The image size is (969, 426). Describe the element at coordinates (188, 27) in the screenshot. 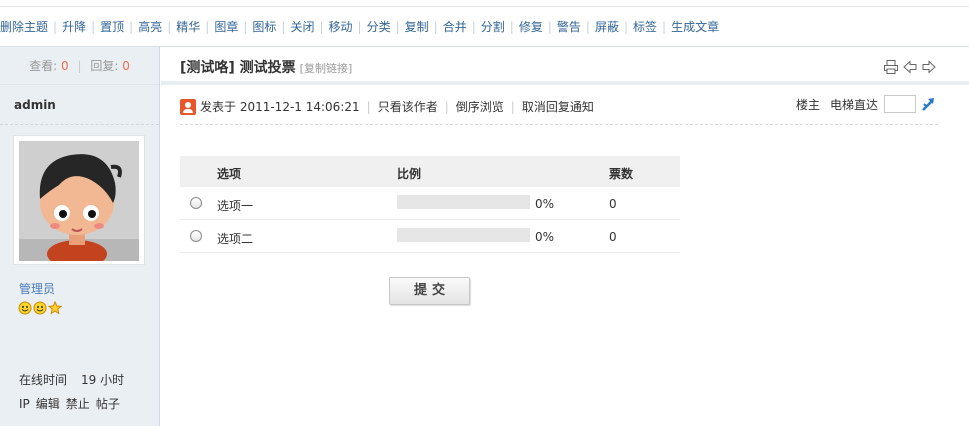

I see `mod-action-4: 精华` at that location.